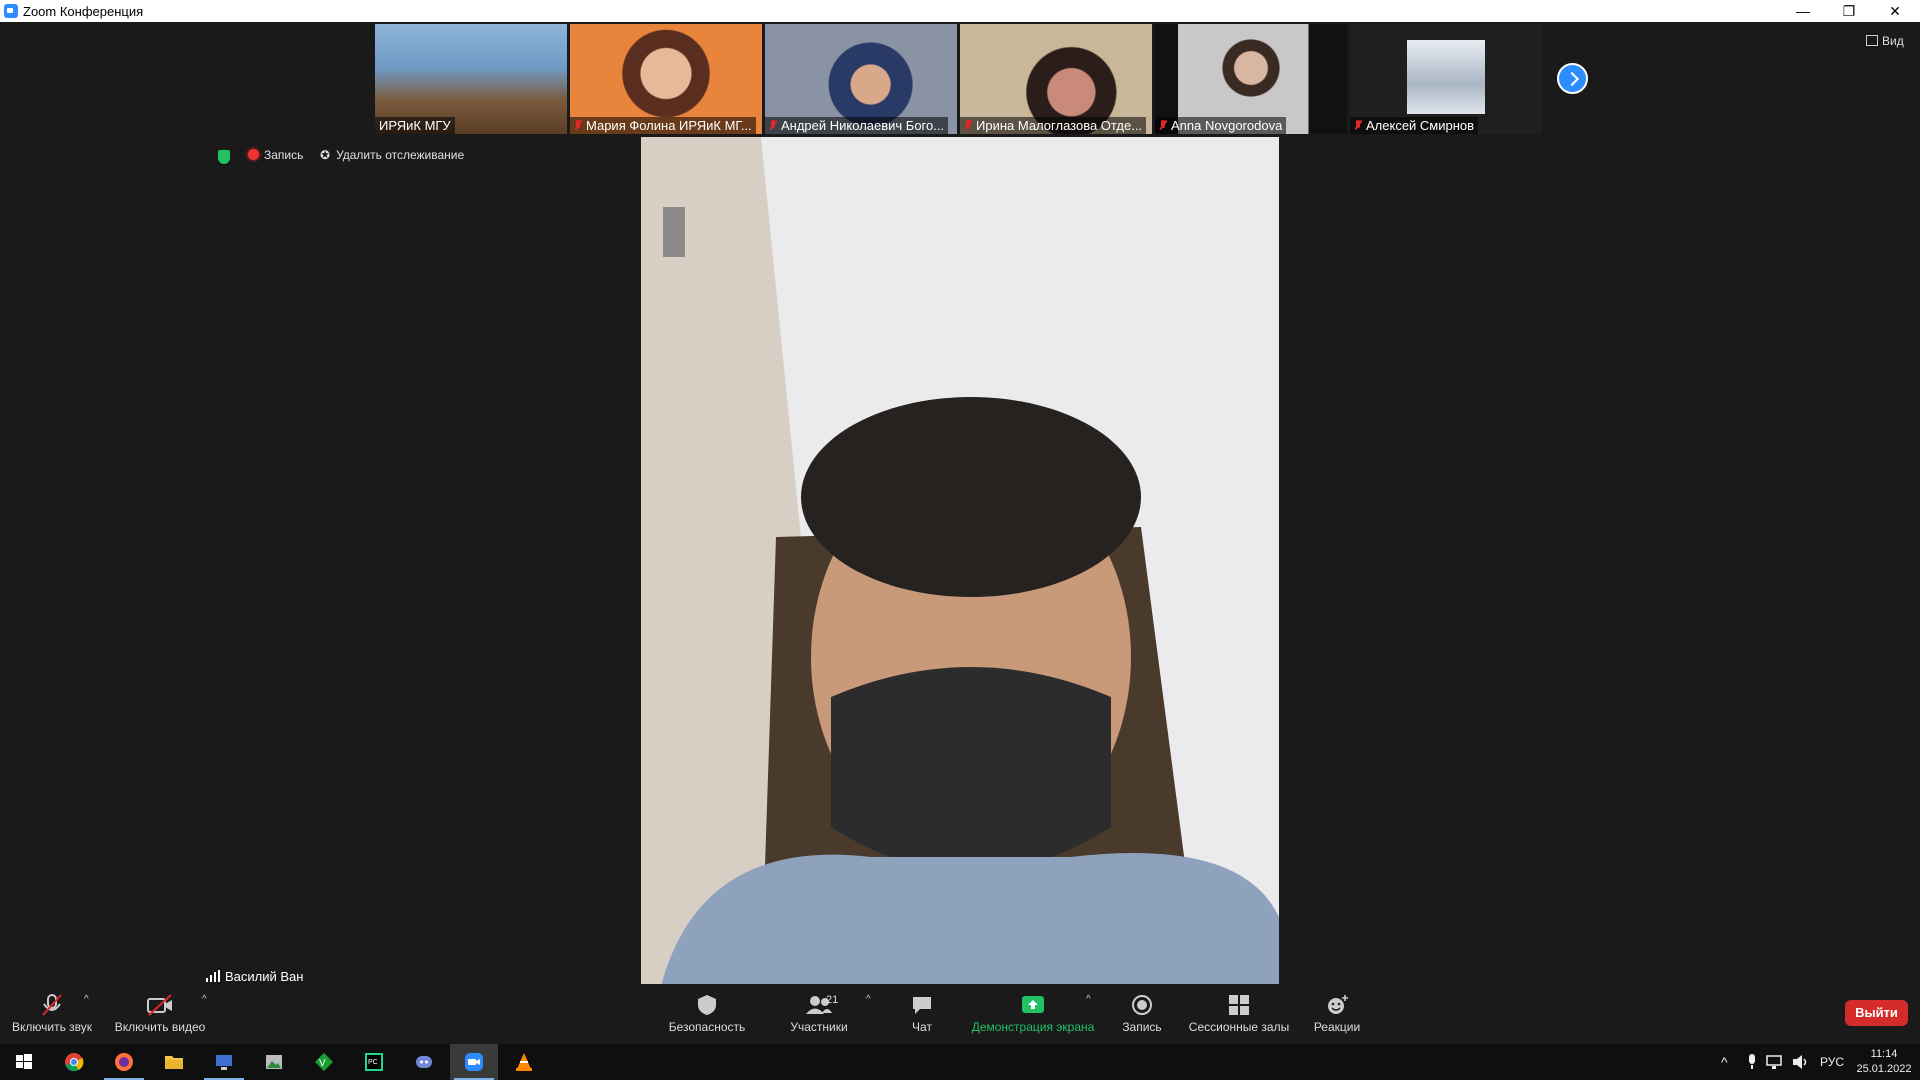 The height and width of the screenshot is (1080, 1920). Describe the element at coordinates (86, 999) in the screenshot. I see `audio-options-caret: ^` at that location.